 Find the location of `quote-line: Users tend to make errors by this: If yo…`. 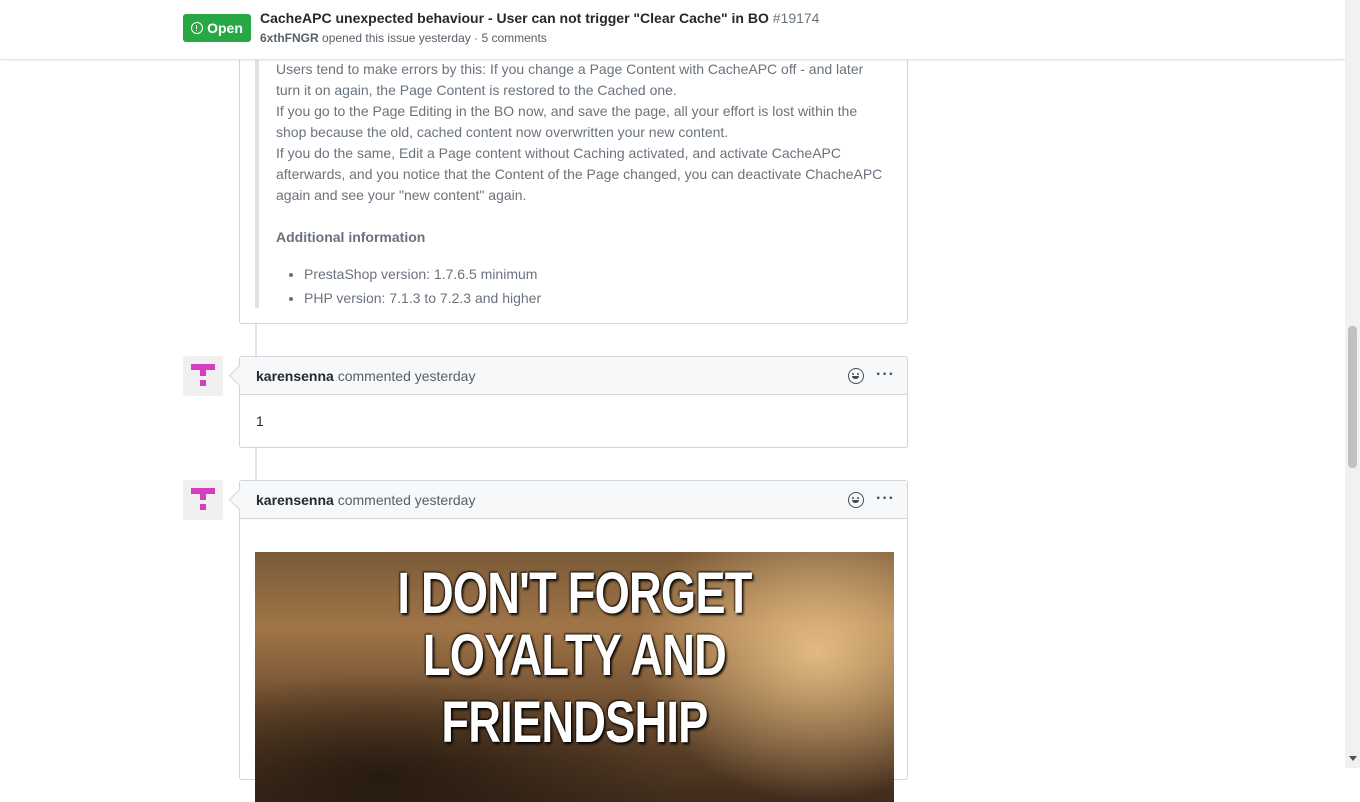

quote-line: Users tend to make errors by this: If yo… is located at coordinates (570, 79).